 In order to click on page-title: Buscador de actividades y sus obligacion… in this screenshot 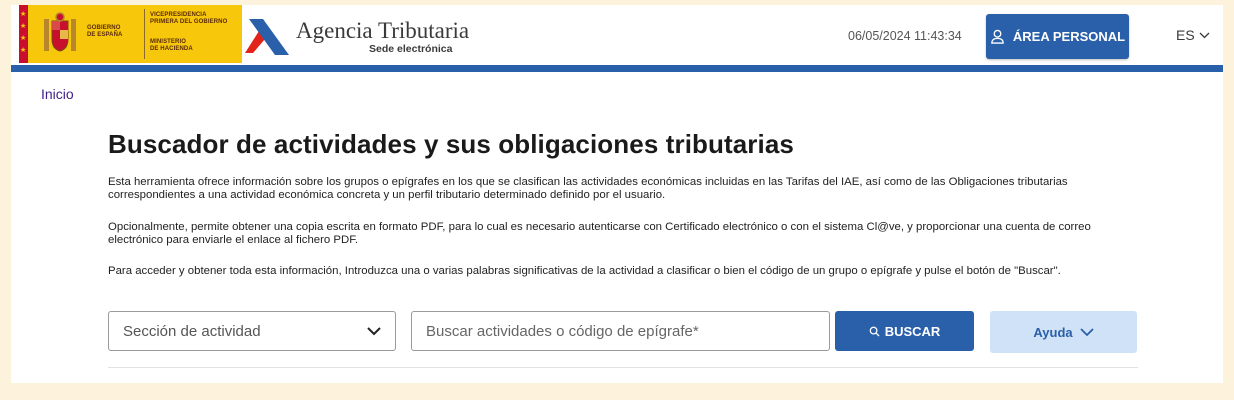, I will do `click(451, 144)`.